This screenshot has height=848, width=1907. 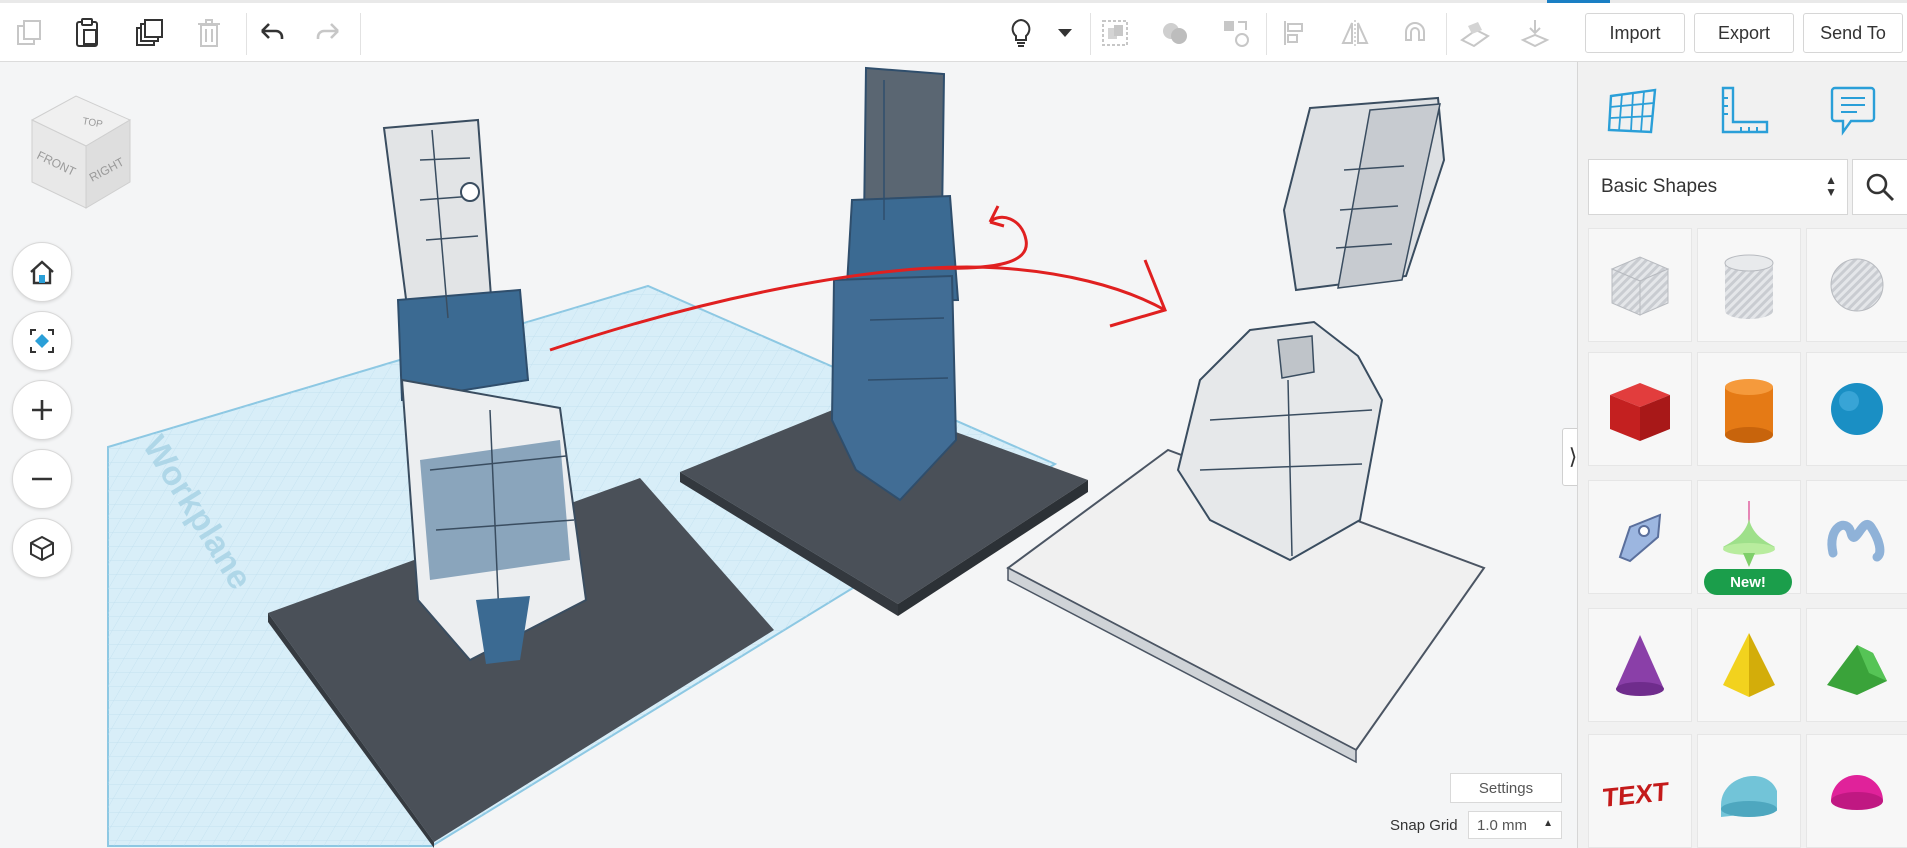 What do you see at coordinates (1548, 823) in the screenshot?
I see `caret-up-icon: ▲` at bounding box center [1548, 823].